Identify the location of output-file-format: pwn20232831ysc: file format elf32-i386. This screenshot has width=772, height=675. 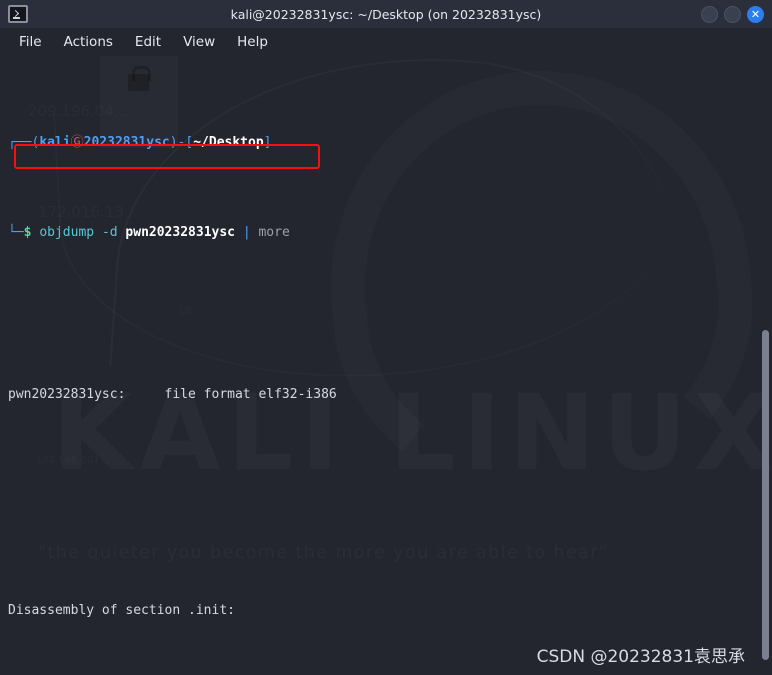
(172, 394).